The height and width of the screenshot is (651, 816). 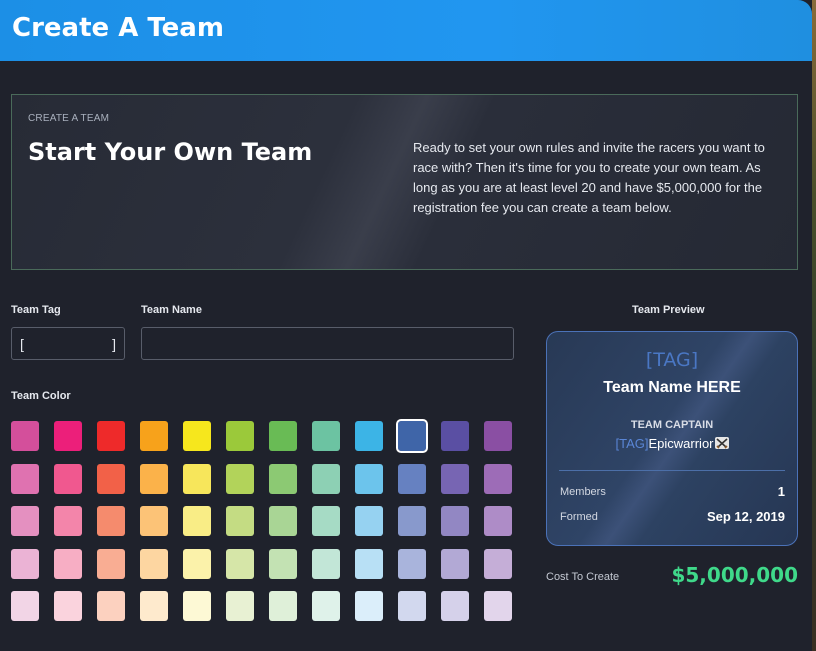 What do you see at coordinates (170, 152) in the screenshot?
I see `banner-heading: Start Your Own Team` at bounding box center [170, 152].